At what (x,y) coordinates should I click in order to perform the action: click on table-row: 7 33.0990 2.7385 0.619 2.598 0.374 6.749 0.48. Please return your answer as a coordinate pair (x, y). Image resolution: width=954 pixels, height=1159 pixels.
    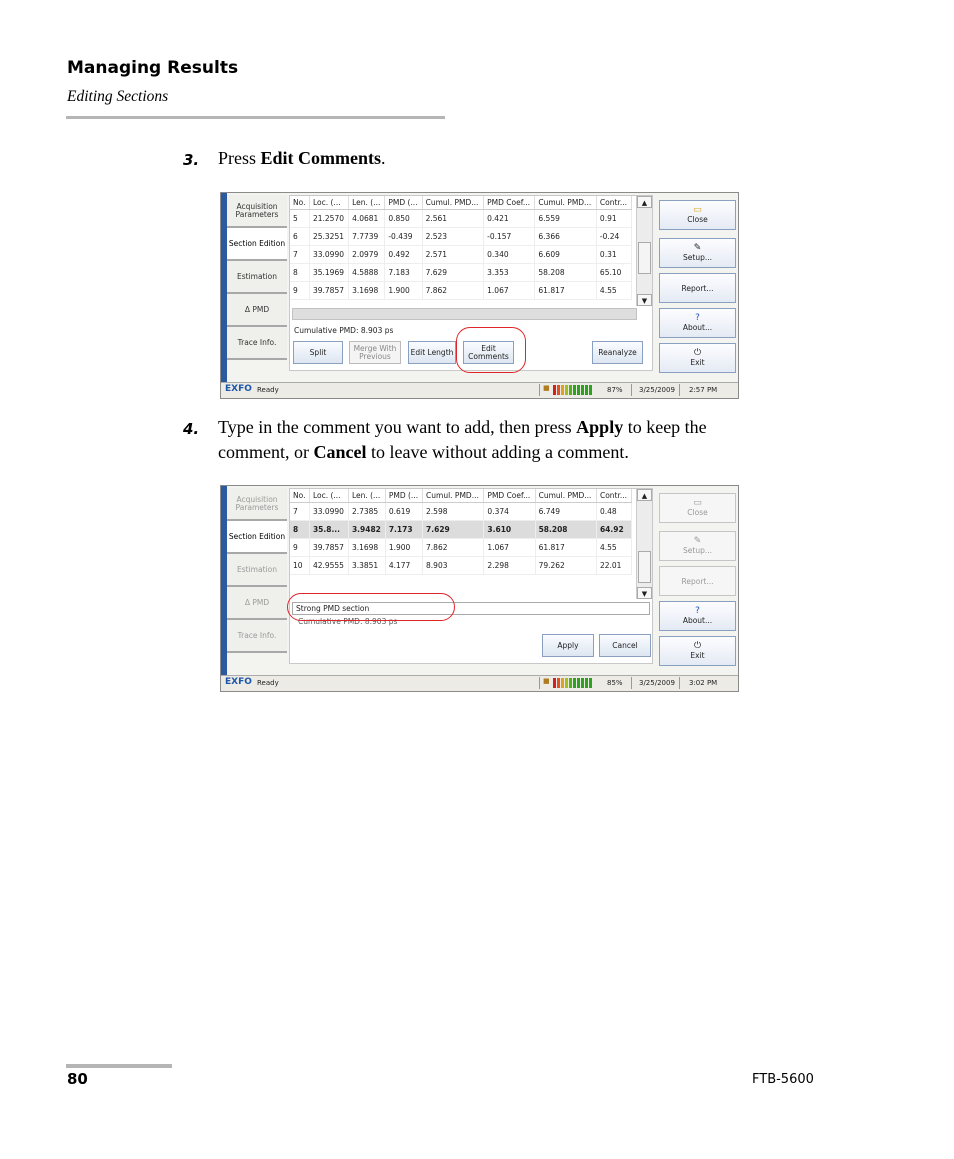
    Looking at the image, I should click on (461, 511).